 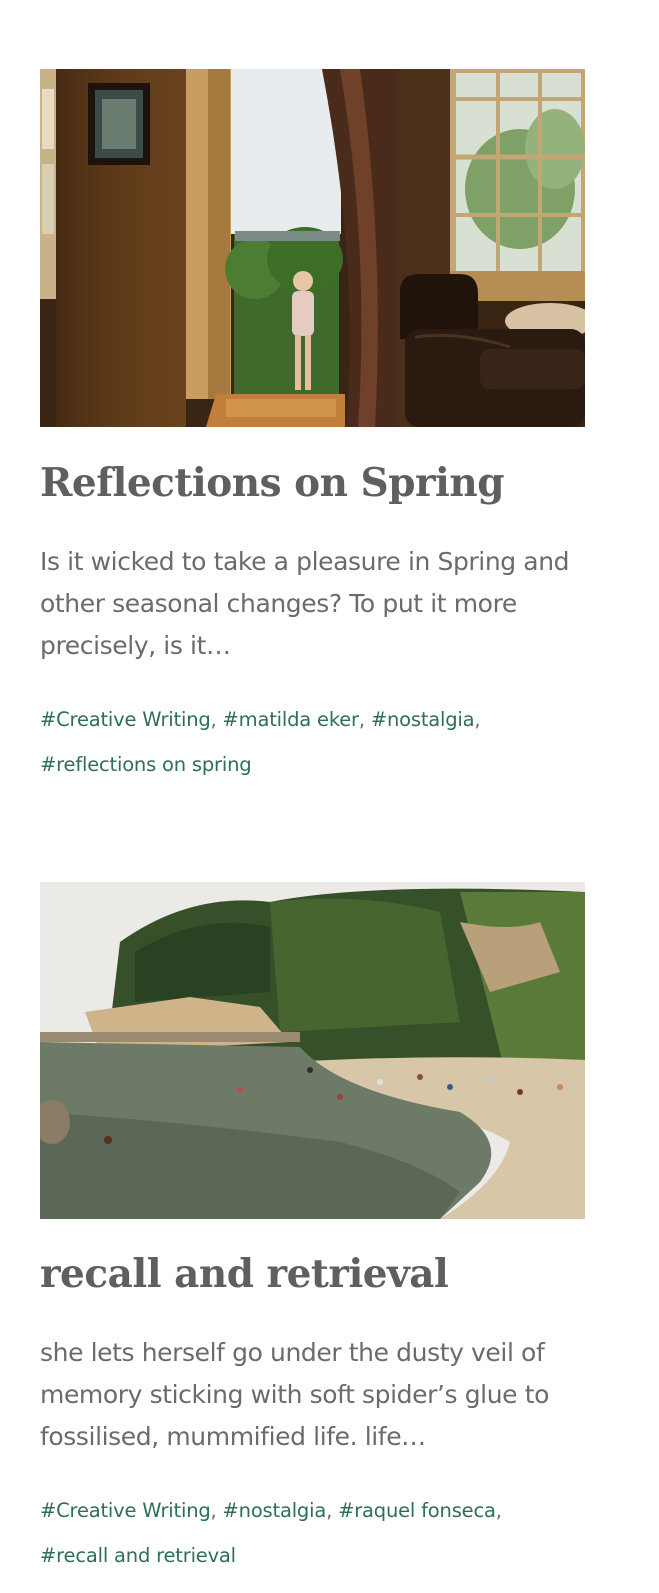 I want to click on post-title: Reflections on Spring, so click(x=312, y=483).